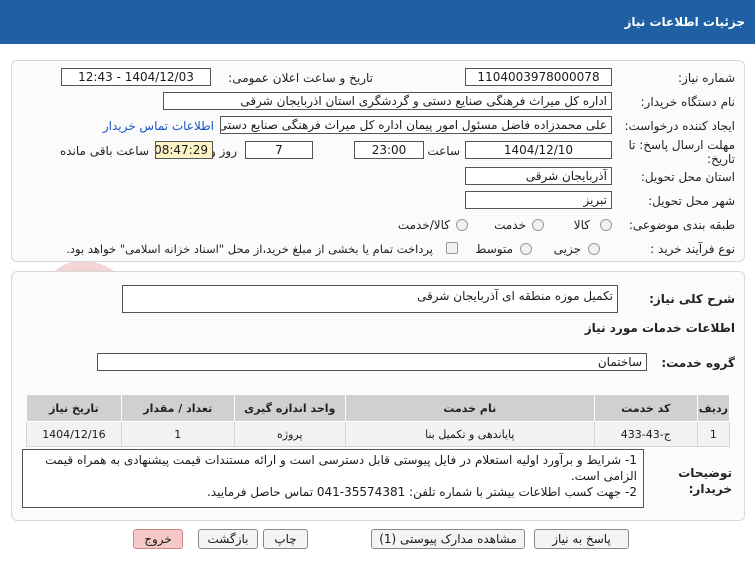 The width and height of the screenshot is (755, 566). What do you see at coordinates (681, 152) in the screenshot?
I see `deadline-label: مهلت ارسال پاسخ: تا تاریخ:` at bounding box center [681, 152].